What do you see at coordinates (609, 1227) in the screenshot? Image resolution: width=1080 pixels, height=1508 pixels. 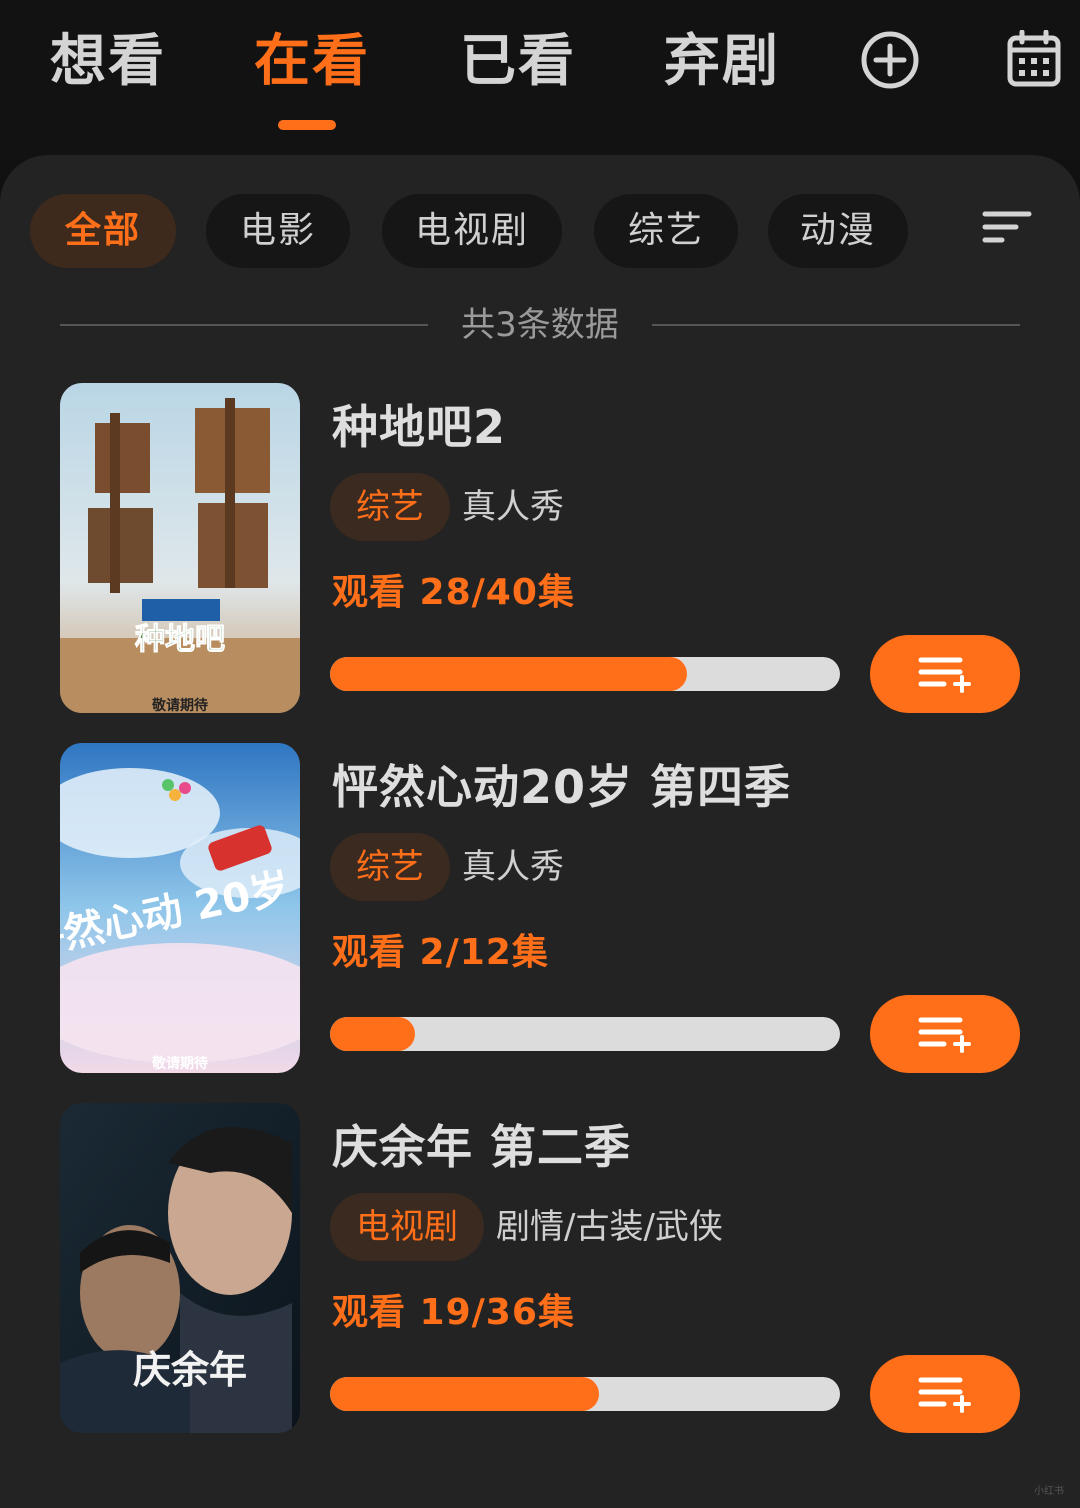 I see `genre-text: 剧情/古装/武侠` at bounding box center [609, 1227].